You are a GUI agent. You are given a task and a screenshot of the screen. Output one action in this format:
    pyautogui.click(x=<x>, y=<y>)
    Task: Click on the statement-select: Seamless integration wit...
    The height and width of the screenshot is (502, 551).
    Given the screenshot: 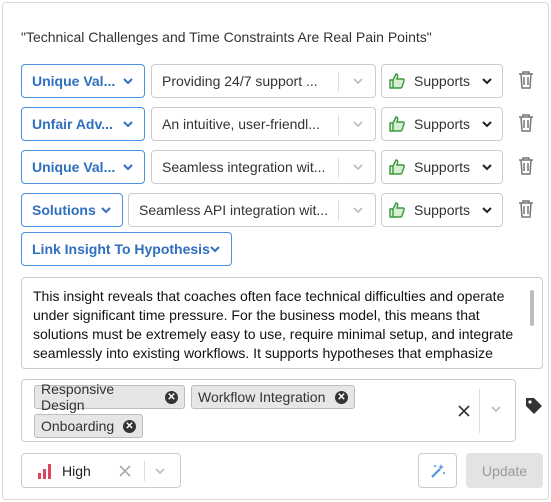 What is the action you would take?
    pyautogui.click(x=263, y=167)
    